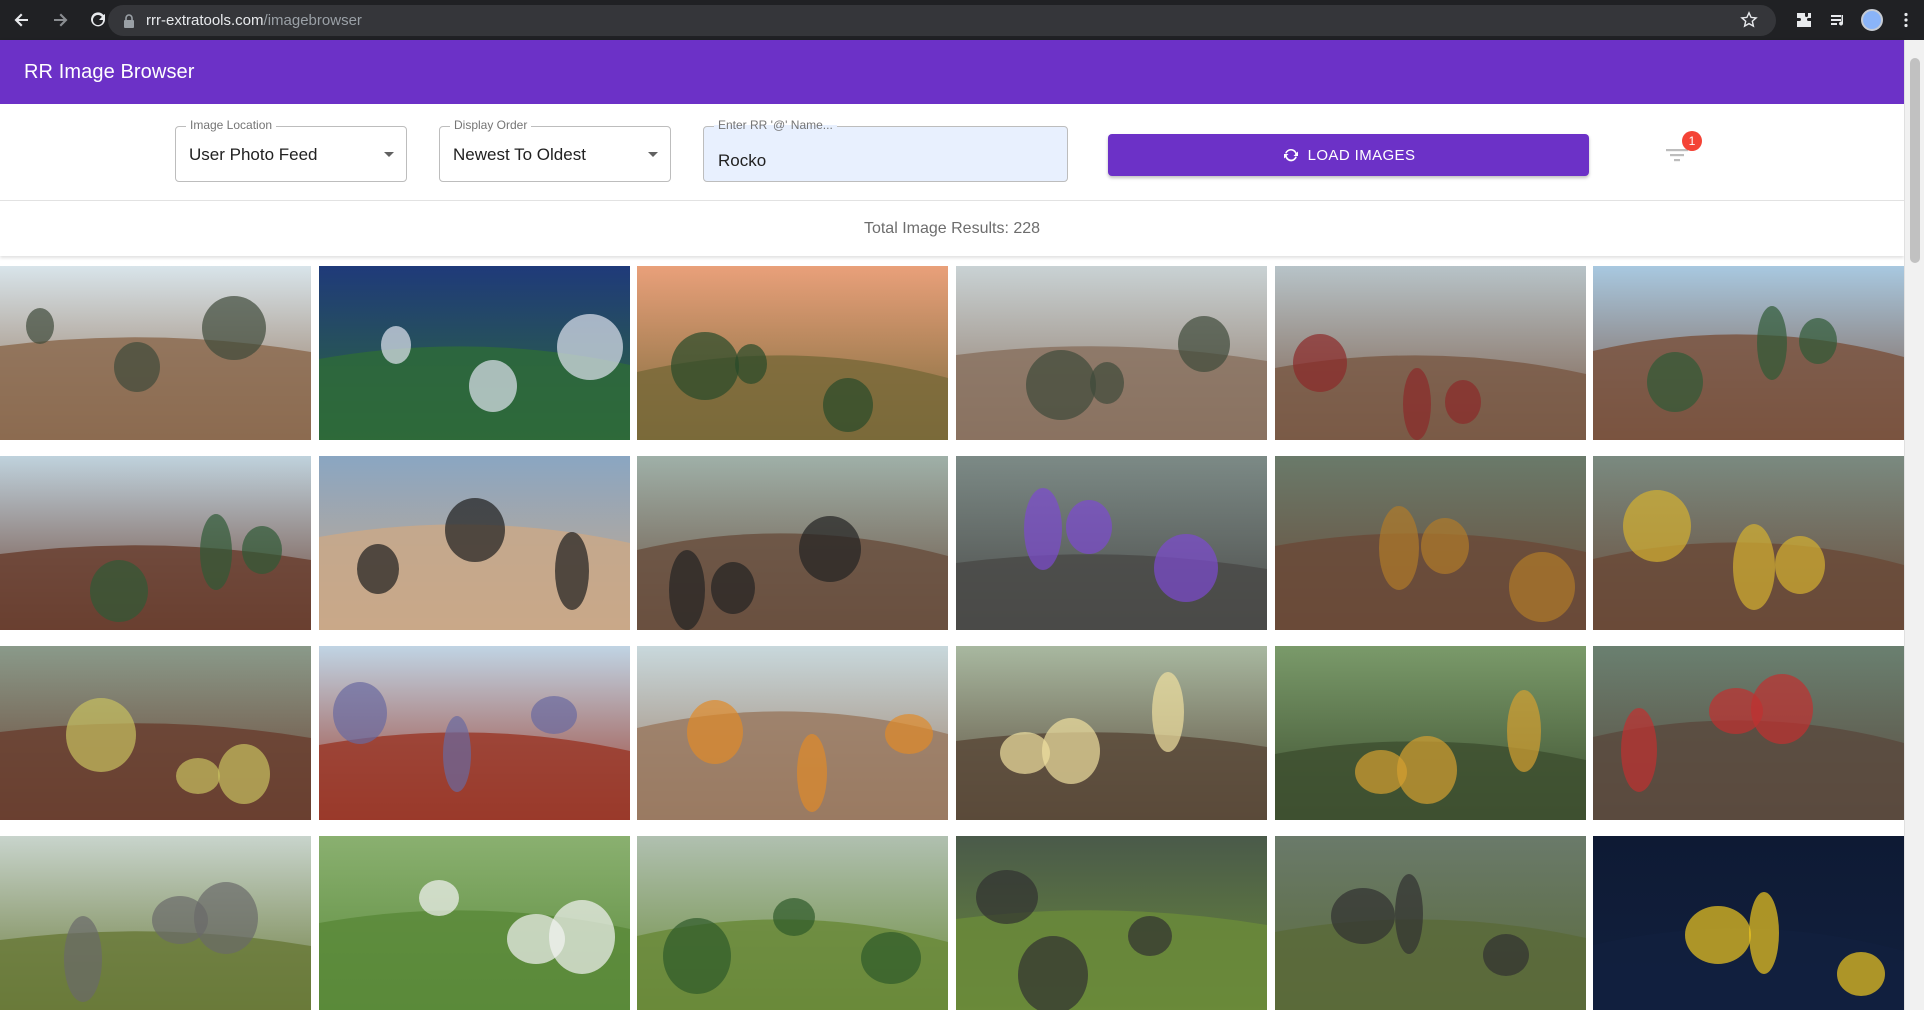  I want to click on filter-count-badge: 1, so click(1692, 141).